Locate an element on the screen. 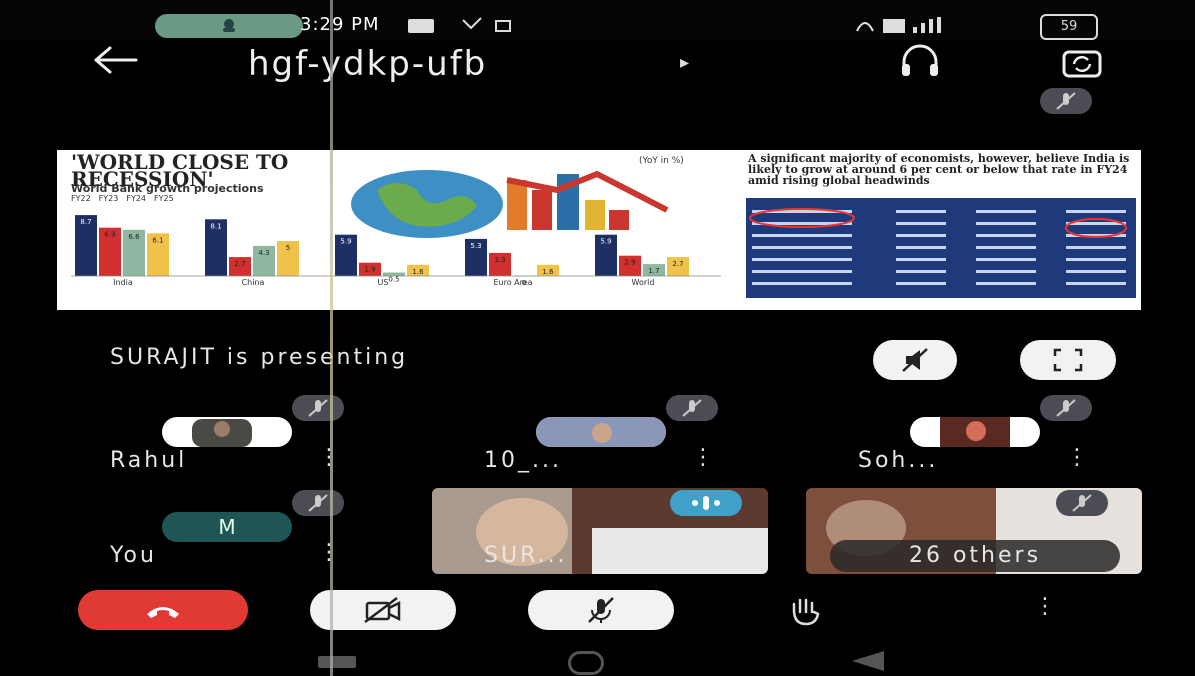 Image resolution: width=1195 pixels, height=676 pixels. recent-apps-icon is located at coordinates (337, 662).